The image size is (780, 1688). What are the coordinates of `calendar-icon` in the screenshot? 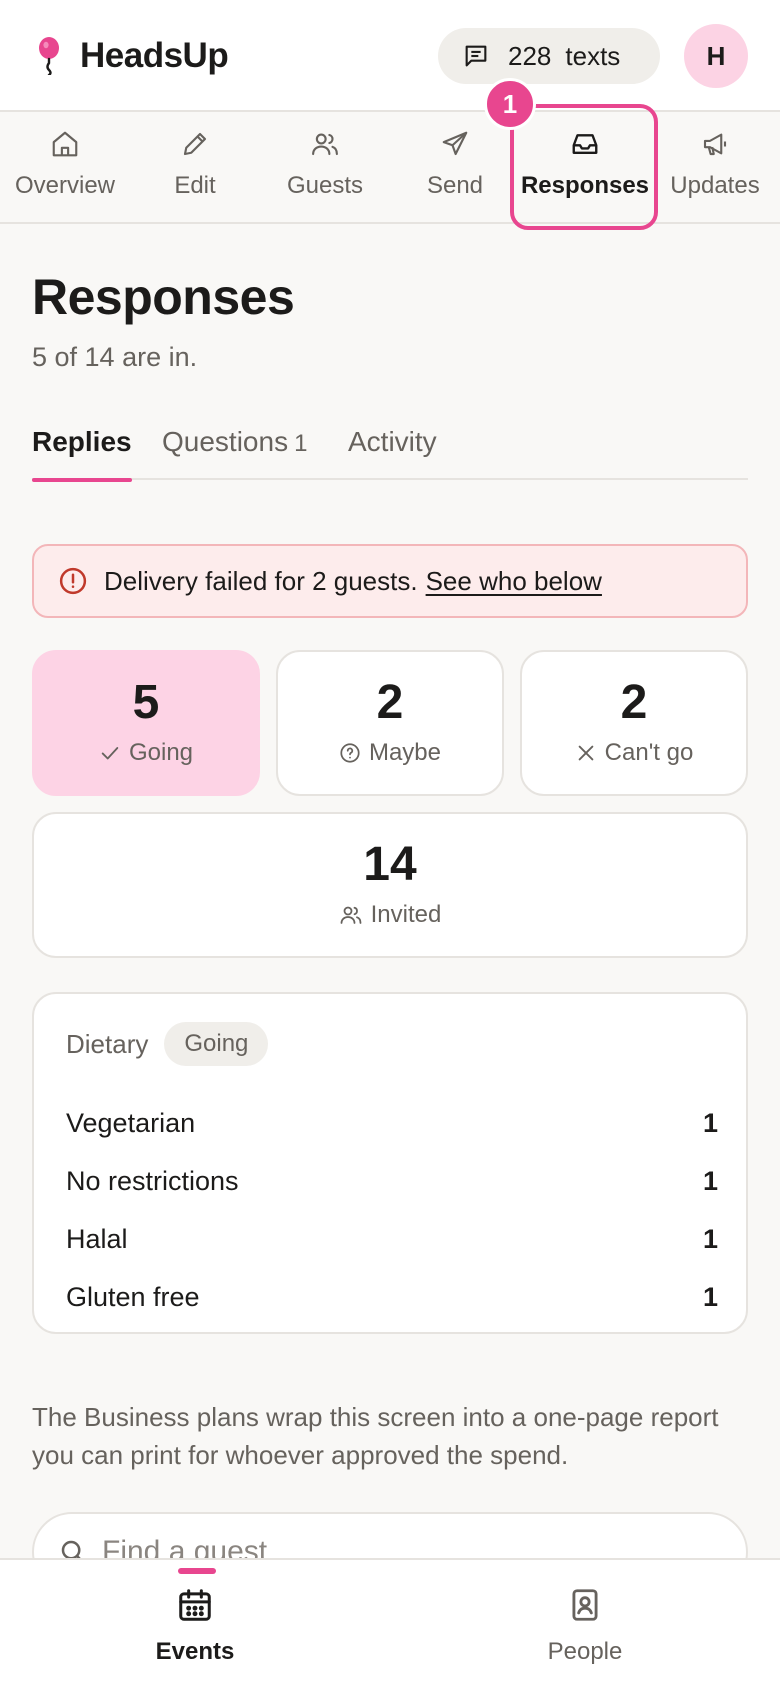 It's located at (195, 1605).